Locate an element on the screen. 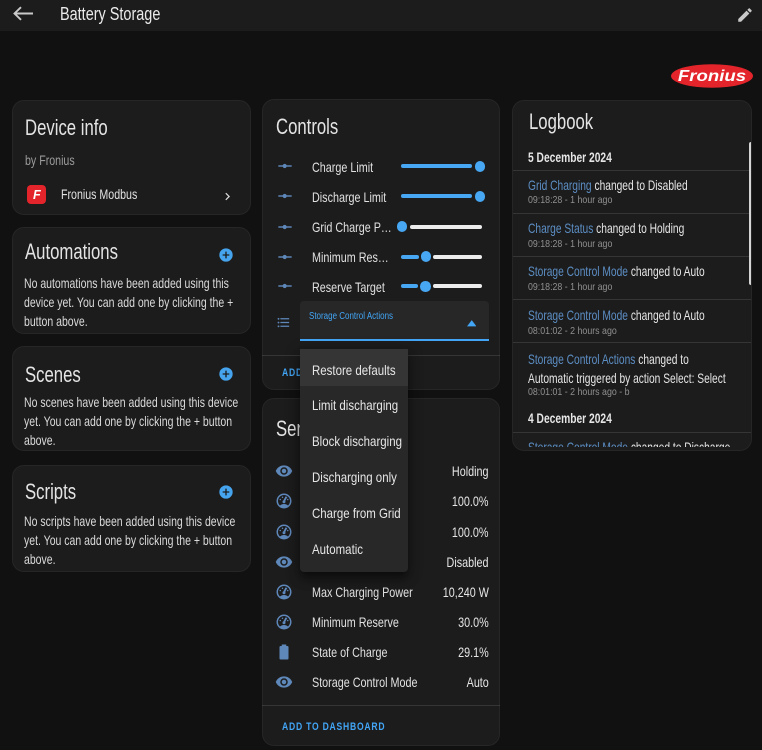 The image size is (762, 750). svg-text: F is located at coordinates (37, 195).